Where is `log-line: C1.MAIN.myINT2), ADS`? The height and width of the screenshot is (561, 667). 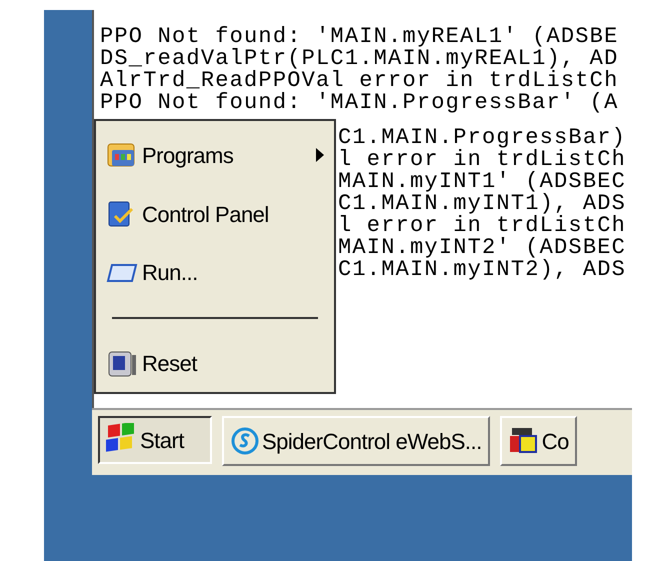 log-line: C1.MAIN.myINT2), ADS is located at coordinates (481, 270).